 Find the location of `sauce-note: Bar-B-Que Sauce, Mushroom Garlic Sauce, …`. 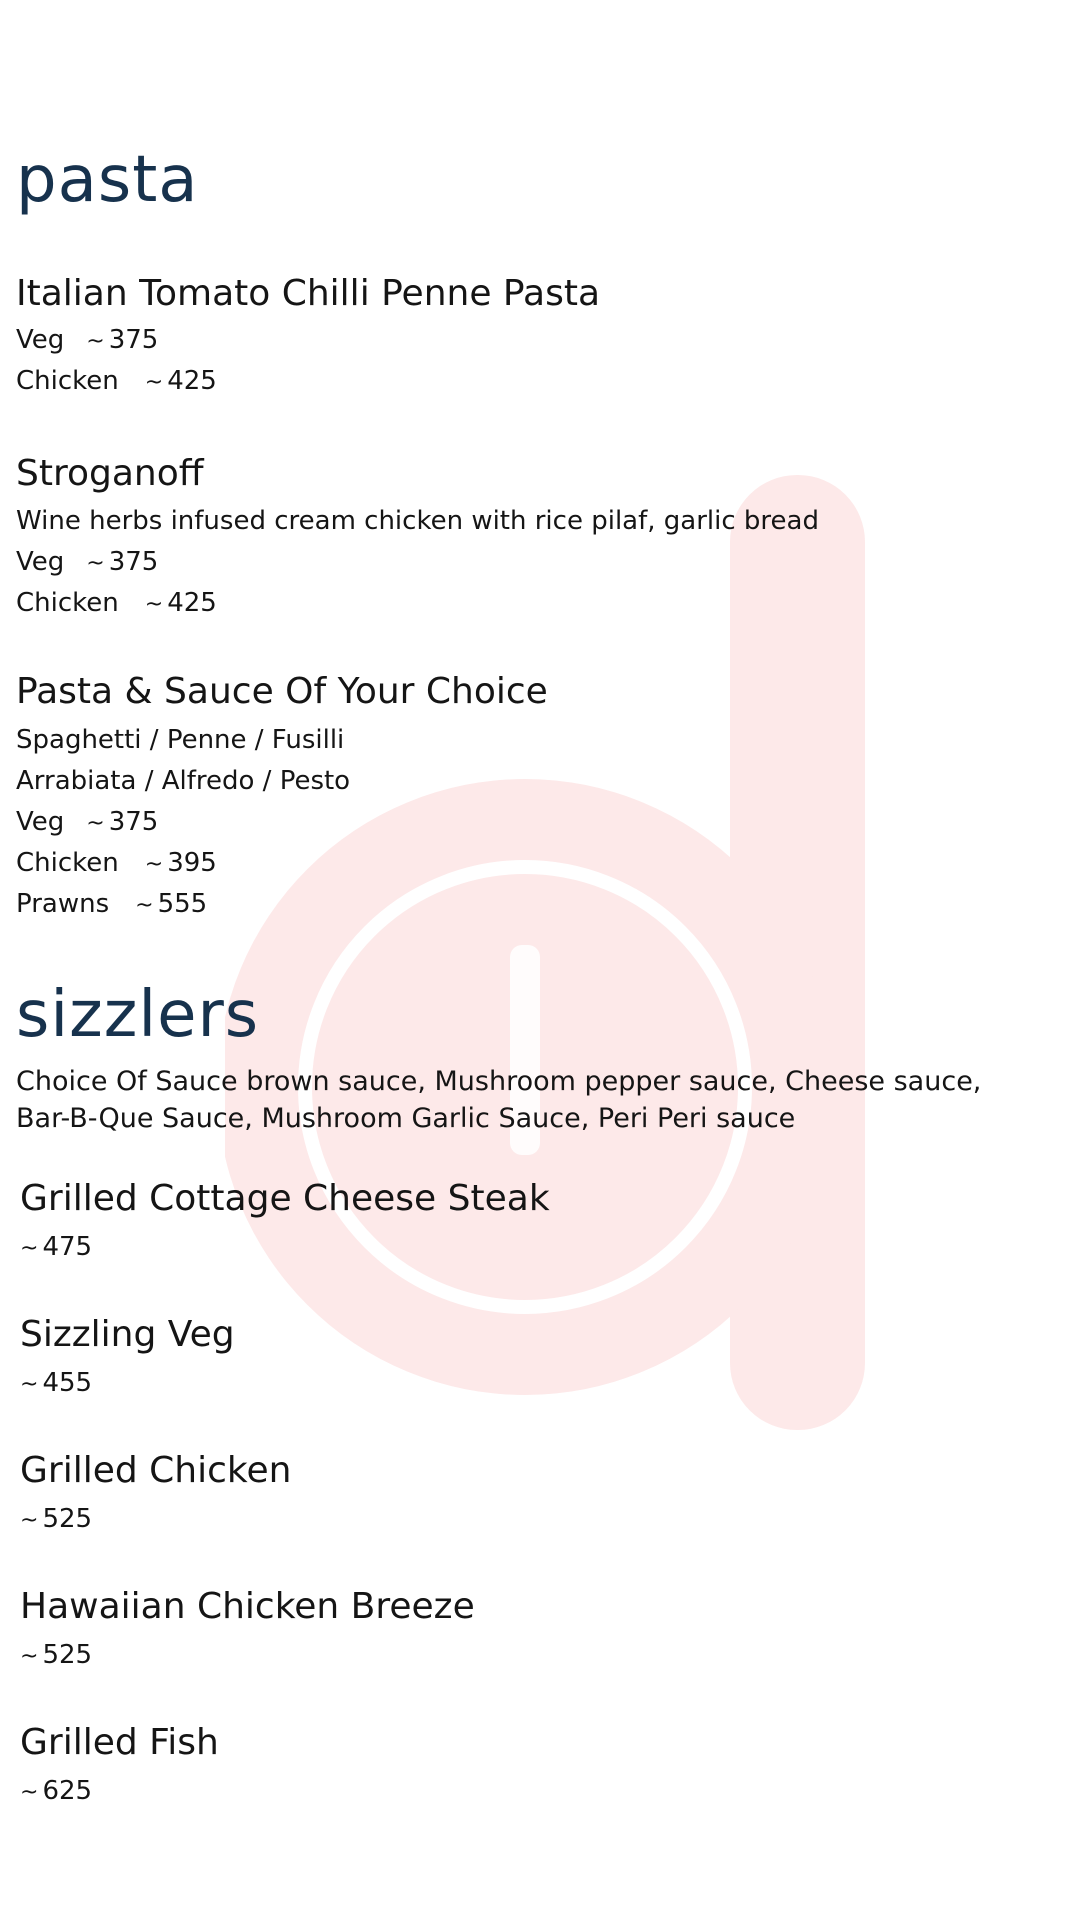

sauce-note: Bar-B-Que Sauce, Mushroom Garlic Sauce, … is located at coordinates (406, 1118).